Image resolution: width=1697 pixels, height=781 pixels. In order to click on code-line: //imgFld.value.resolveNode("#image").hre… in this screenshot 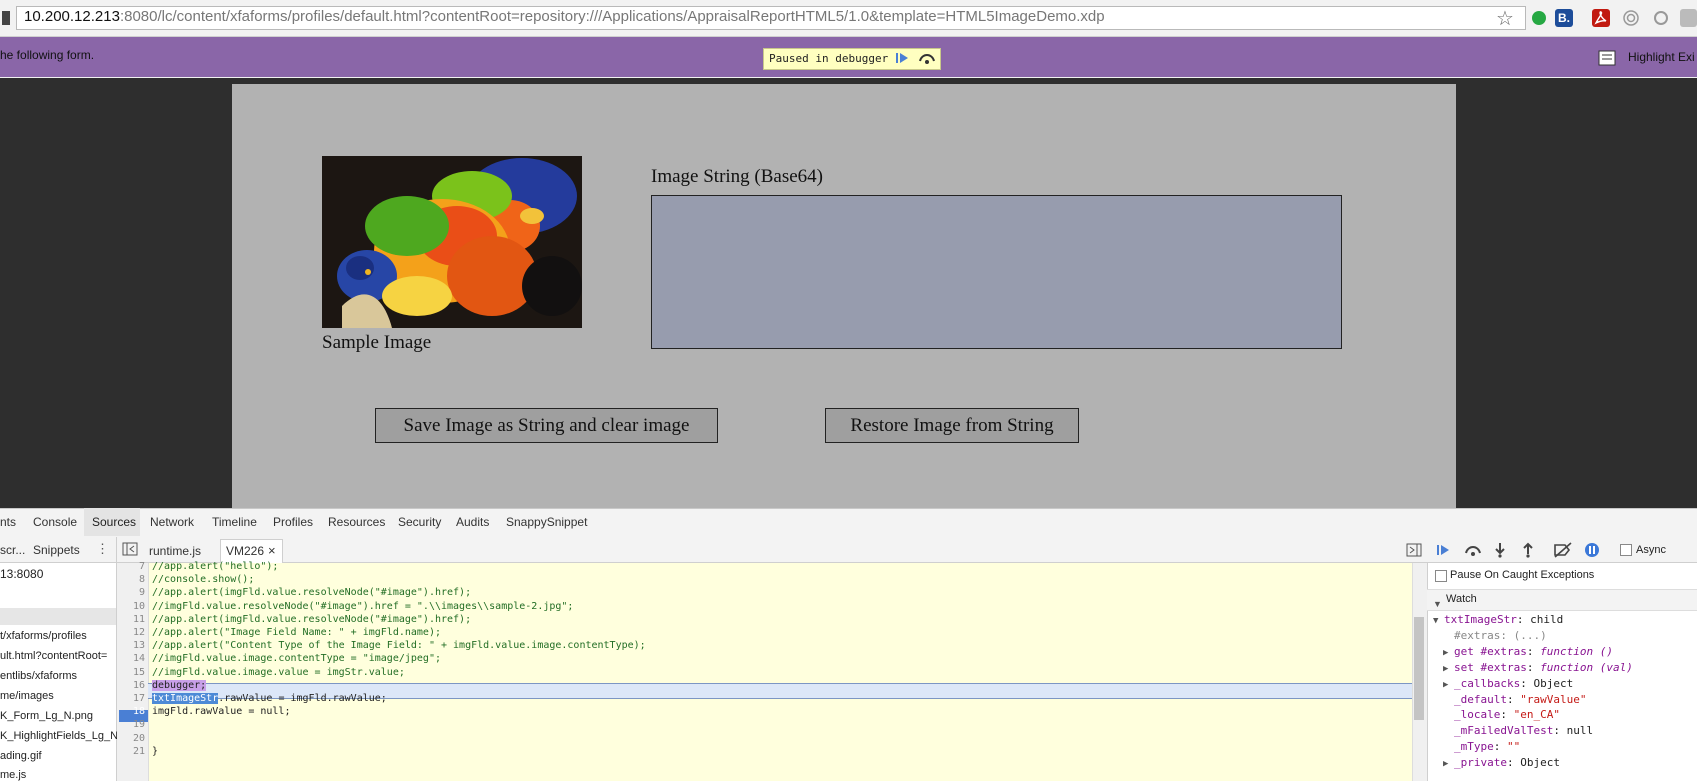, I will do `click(363, 606)`.